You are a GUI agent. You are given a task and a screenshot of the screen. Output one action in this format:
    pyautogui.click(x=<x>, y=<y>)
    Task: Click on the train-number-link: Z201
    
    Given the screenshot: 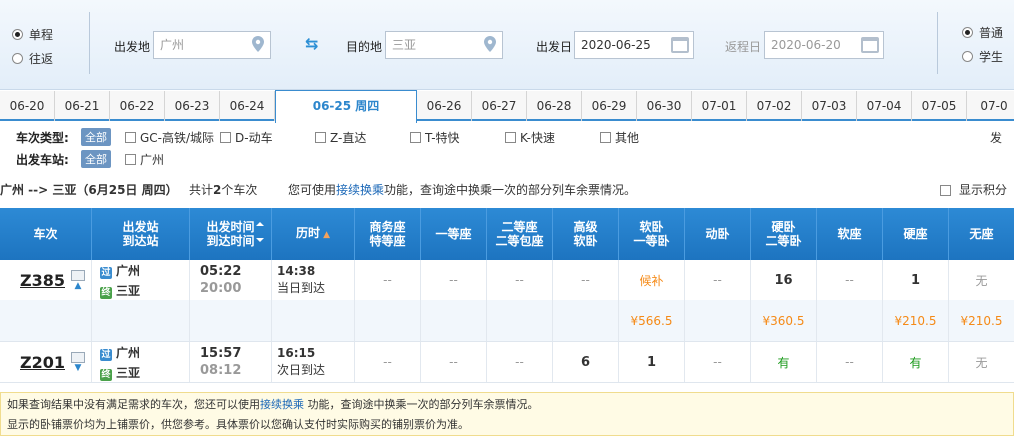 What is the action you would take?
    pyautogui.click(x=42, y=362)
    